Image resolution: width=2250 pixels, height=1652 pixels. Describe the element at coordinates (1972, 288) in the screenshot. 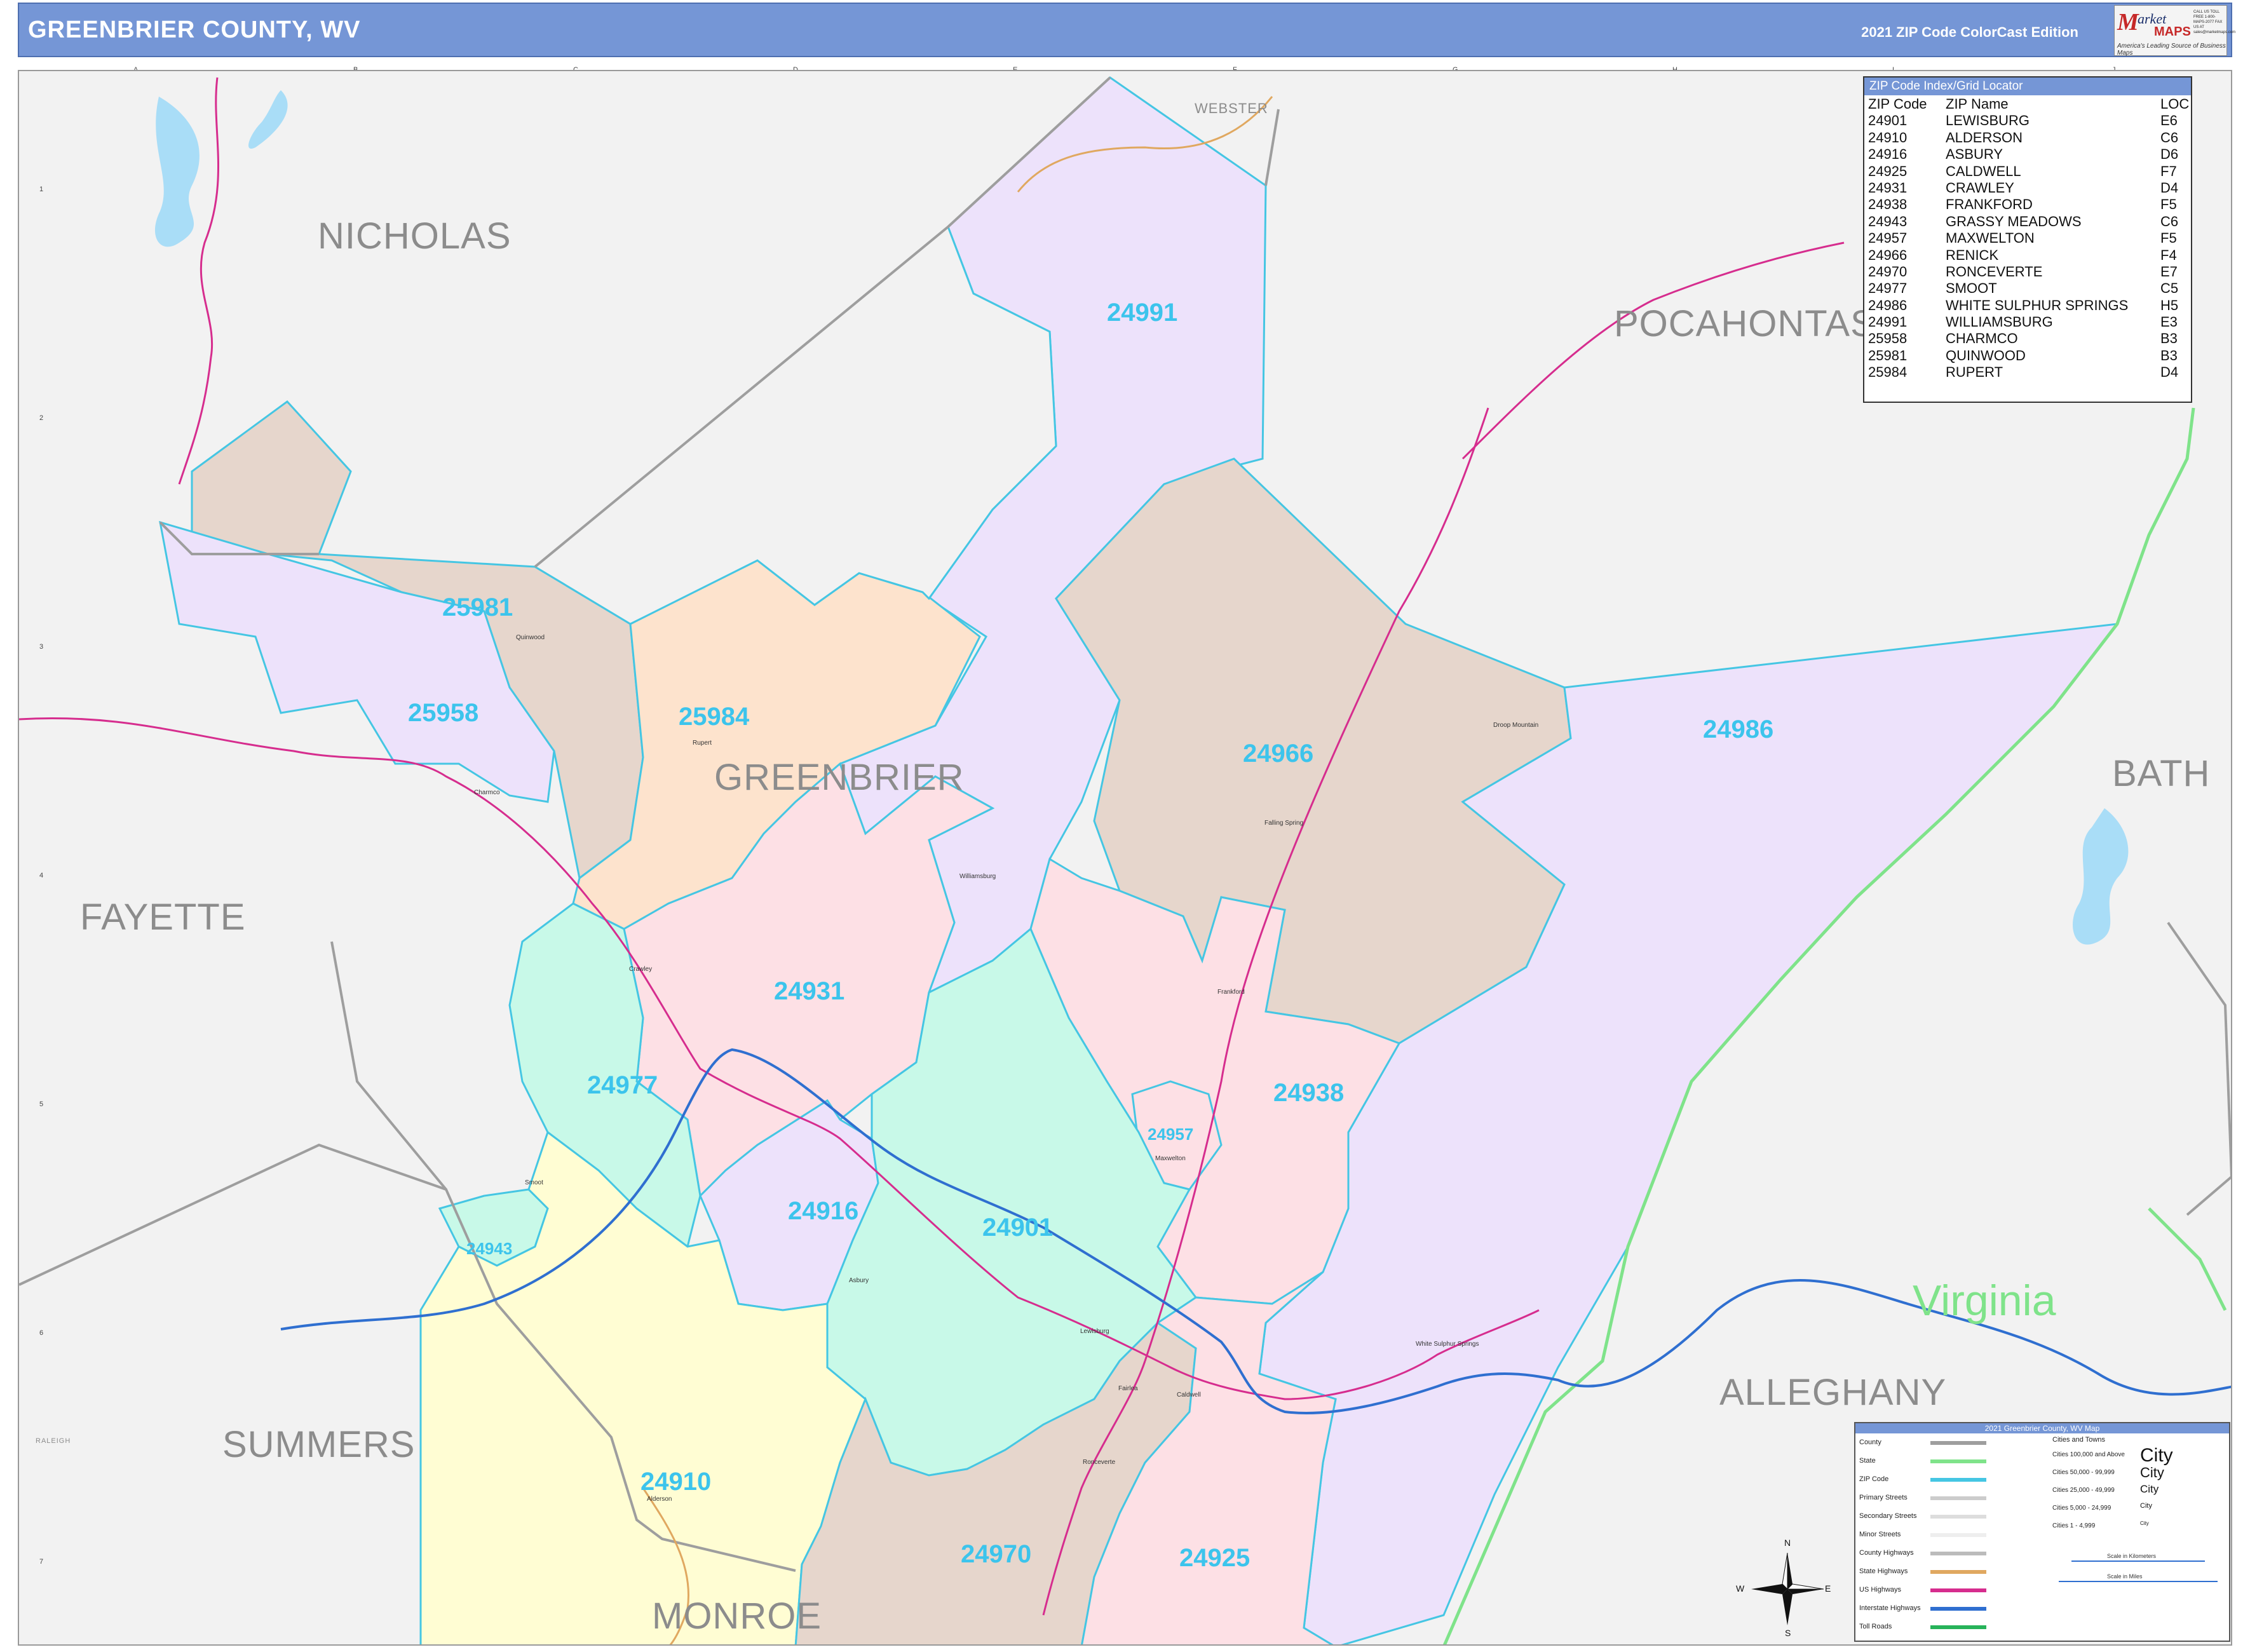

I see `zip-index-name: SMOOT` at that location.